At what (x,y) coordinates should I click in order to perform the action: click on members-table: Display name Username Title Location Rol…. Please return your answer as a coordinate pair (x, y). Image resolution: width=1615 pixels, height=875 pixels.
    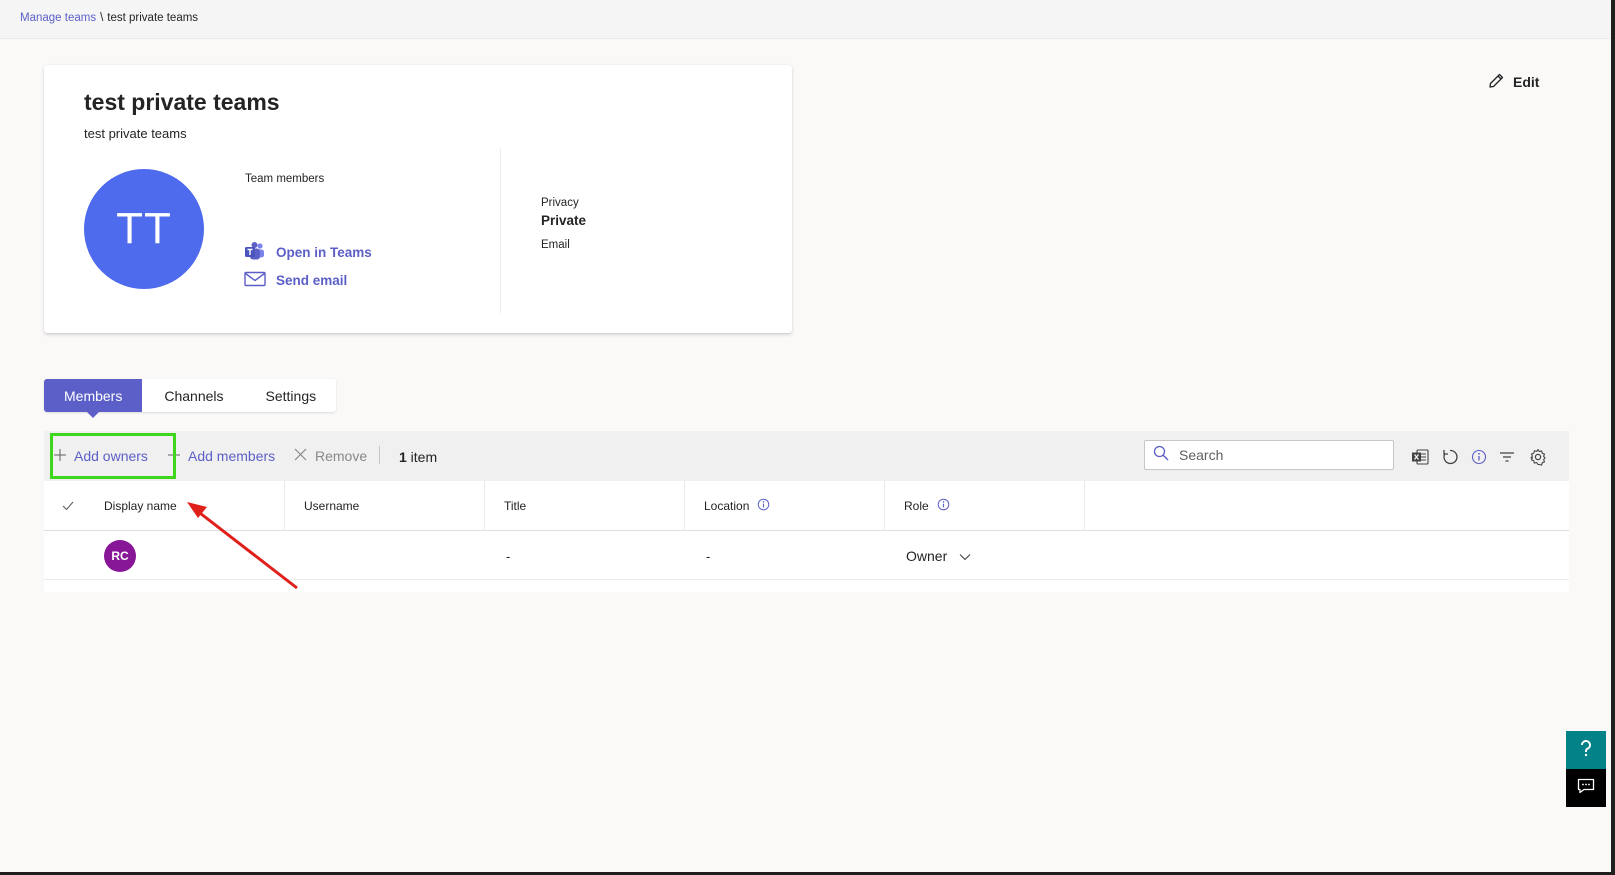
    Looking at the image, I should click on (806, 536).